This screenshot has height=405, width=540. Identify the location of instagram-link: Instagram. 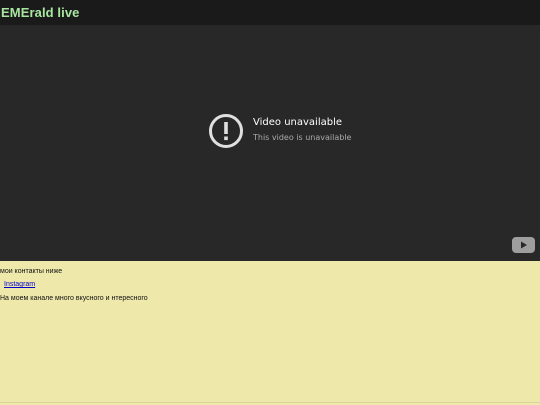
(19, 284).